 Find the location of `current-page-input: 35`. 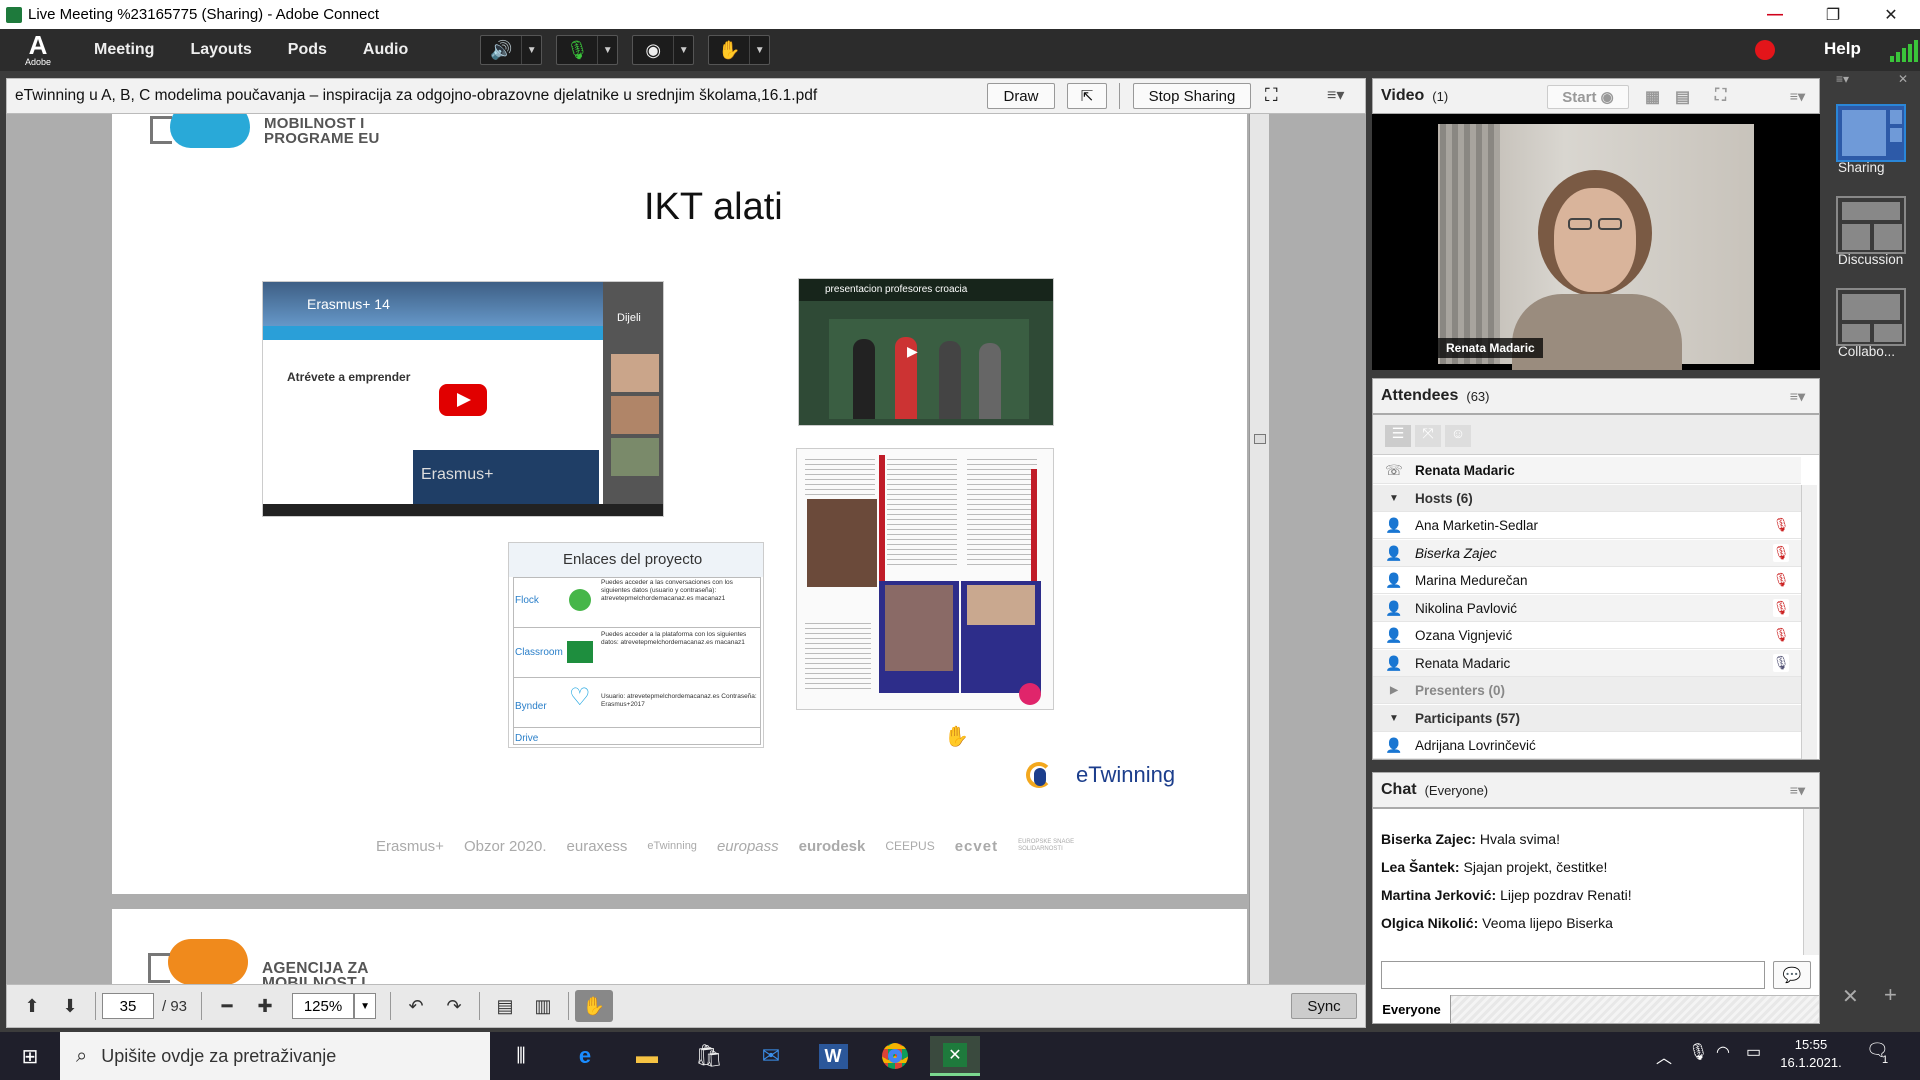

current-page-input: 35 is located at coordinates (128, 1006).